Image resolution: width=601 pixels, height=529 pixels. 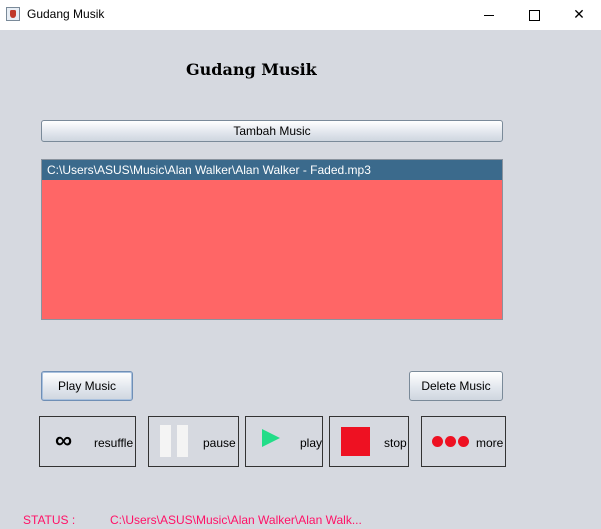 What do you see at coordinates (251, 69) in the screenshot?
I see `page-title: Gudang Musik` at bounding box center [251, 69].